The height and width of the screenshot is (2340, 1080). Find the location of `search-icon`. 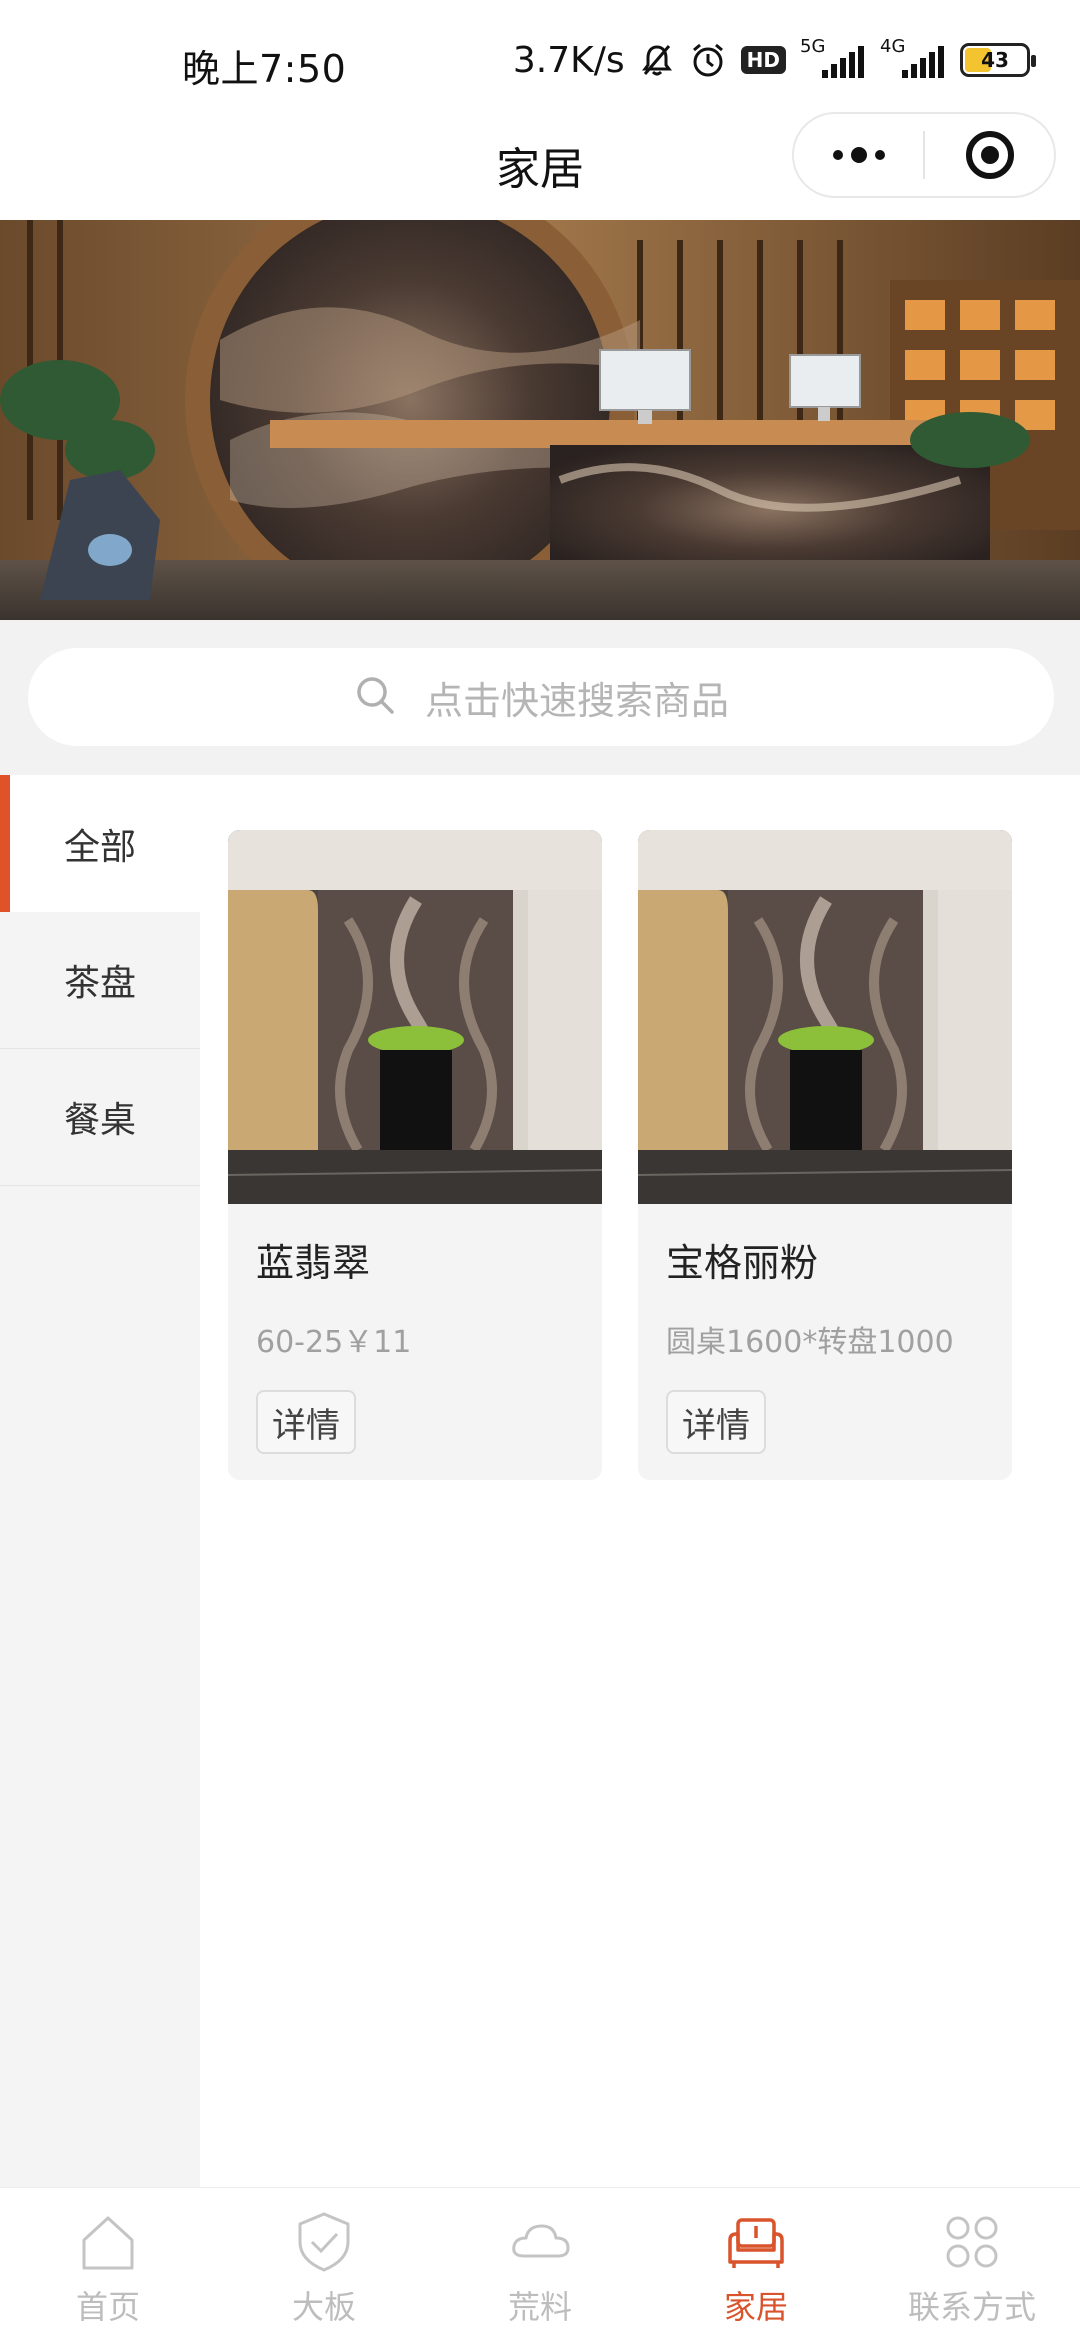

search-icon is located at coordinates (375, 697).